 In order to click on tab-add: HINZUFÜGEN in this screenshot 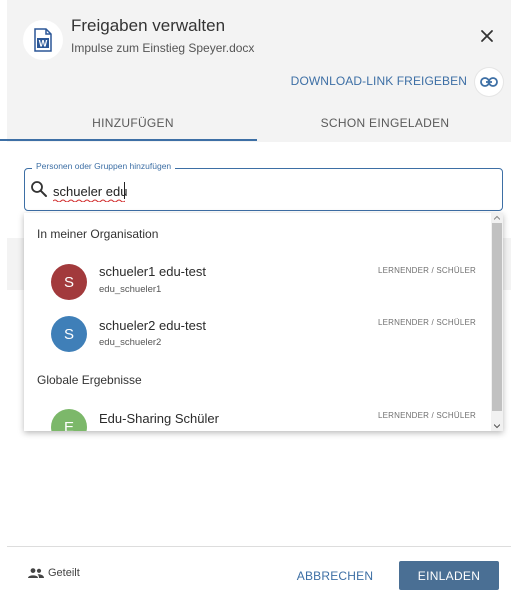, I will do `click(133, 124)`.